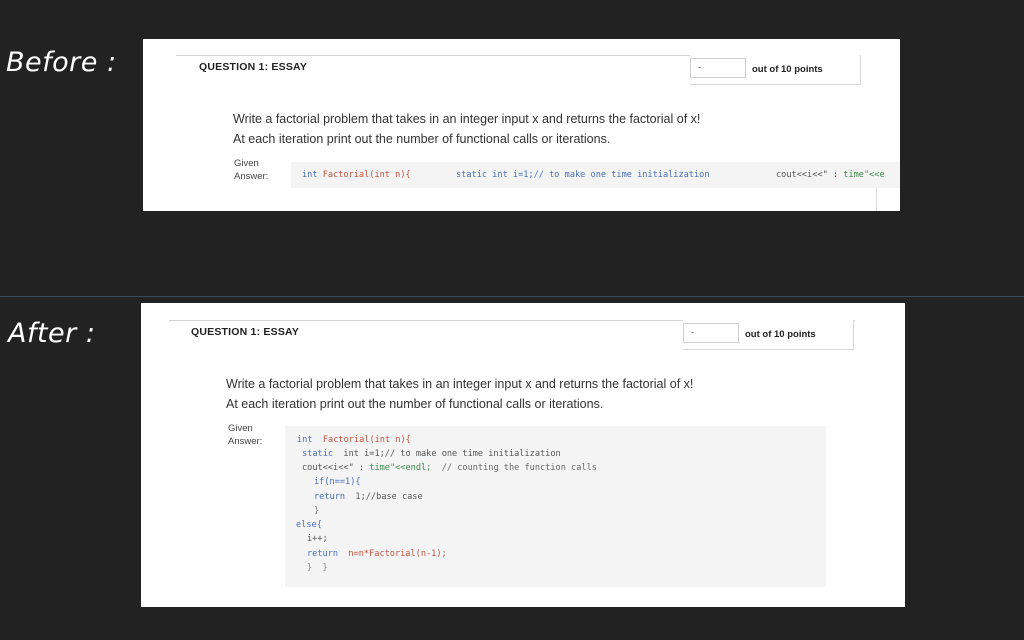  I want to click on code-line-7: else{, so click(309, 525).